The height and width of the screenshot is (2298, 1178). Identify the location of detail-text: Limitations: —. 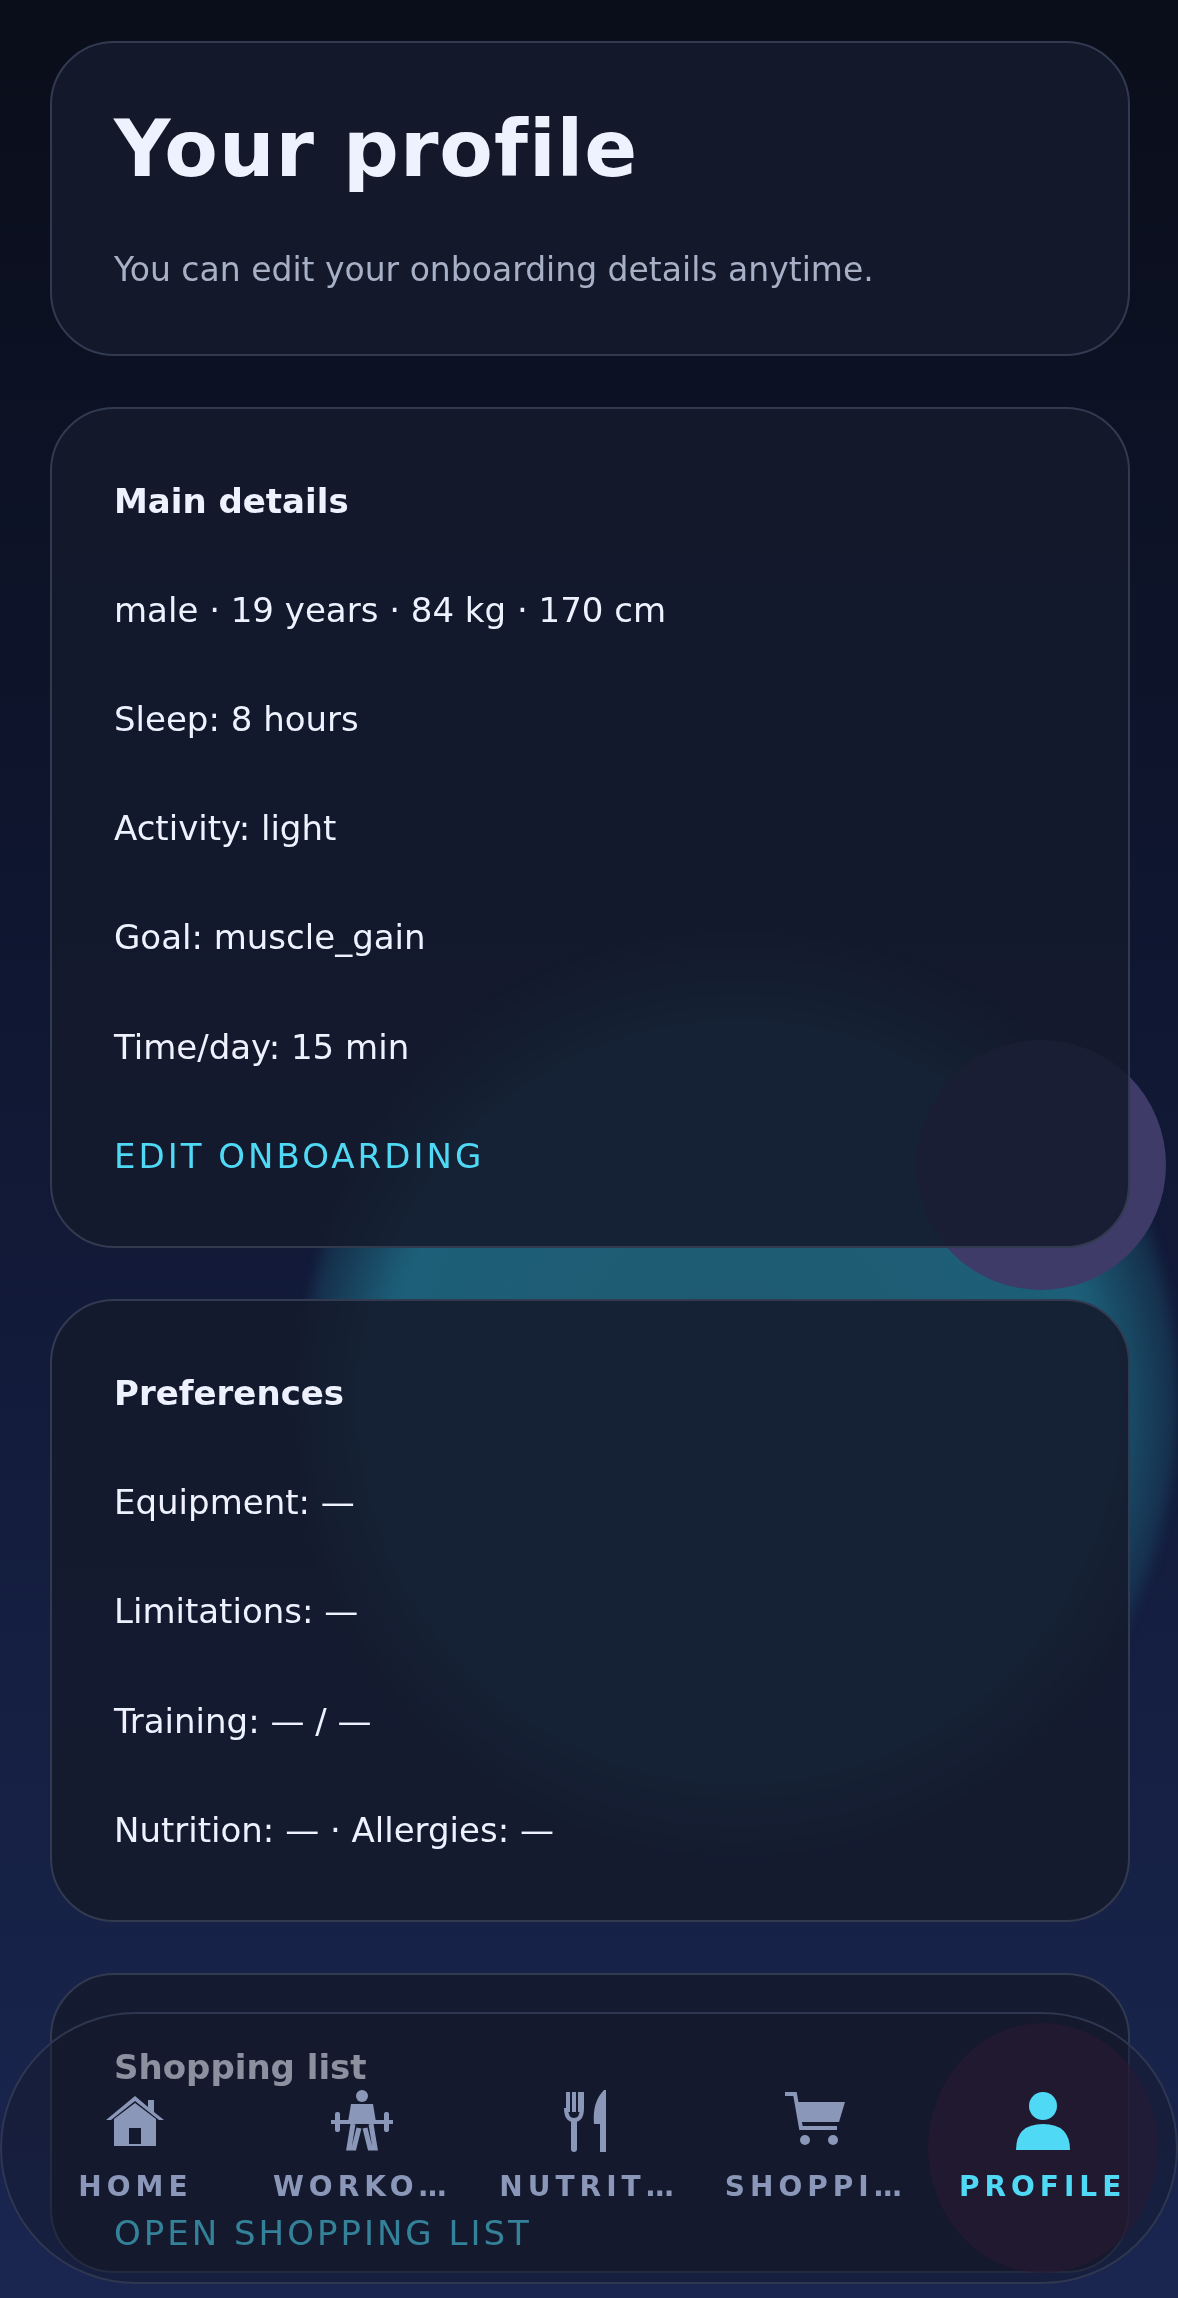
(237, 1612).